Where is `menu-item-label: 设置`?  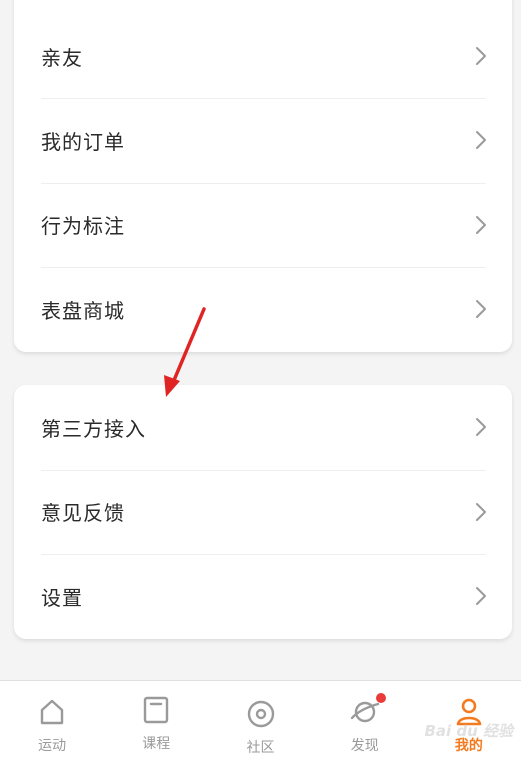 menu-item-label: 设置 is located at coordinates (62, 597).